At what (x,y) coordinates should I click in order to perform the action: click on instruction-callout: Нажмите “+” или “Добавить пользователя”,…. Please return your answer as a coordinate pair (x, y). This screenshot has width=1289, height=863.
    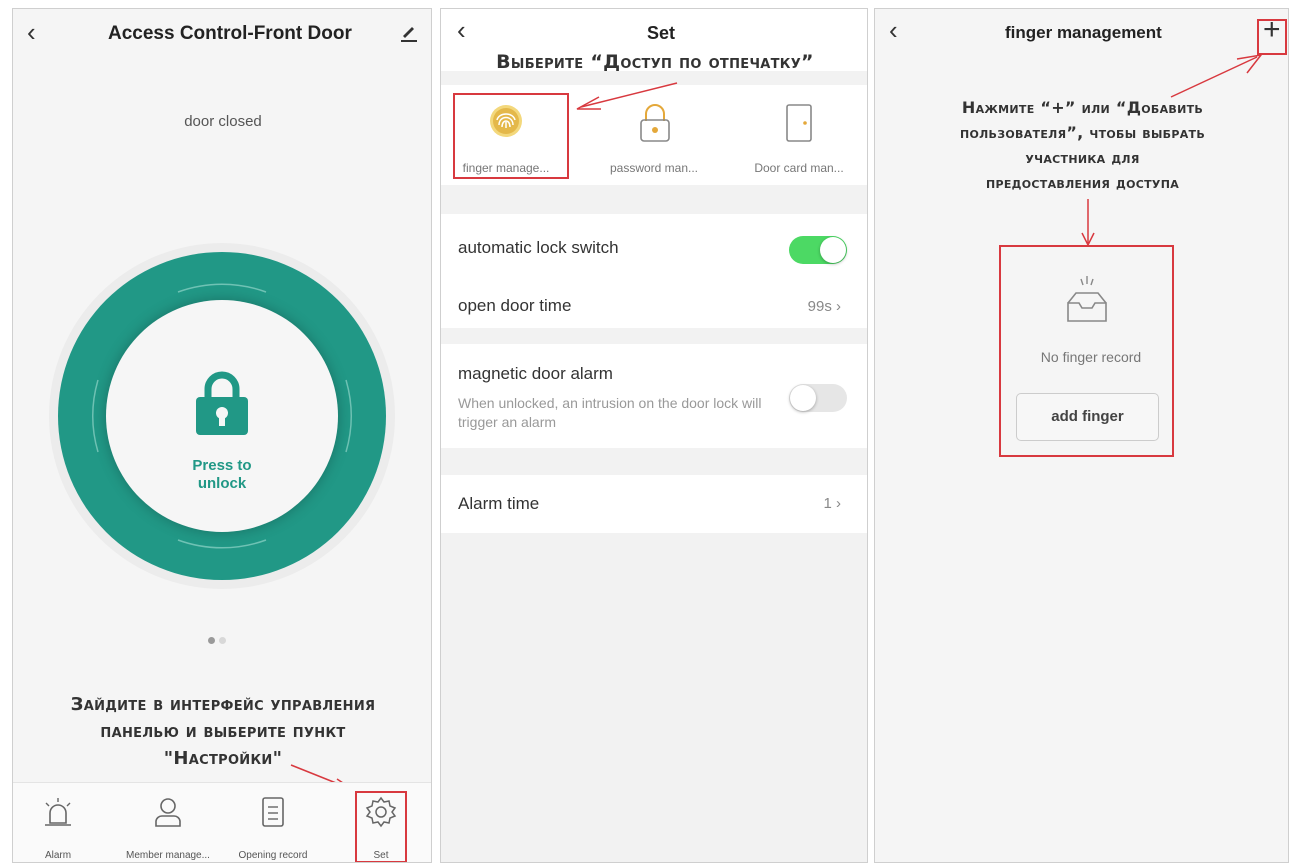
    Looking at the image, I should click on (1082, 145).